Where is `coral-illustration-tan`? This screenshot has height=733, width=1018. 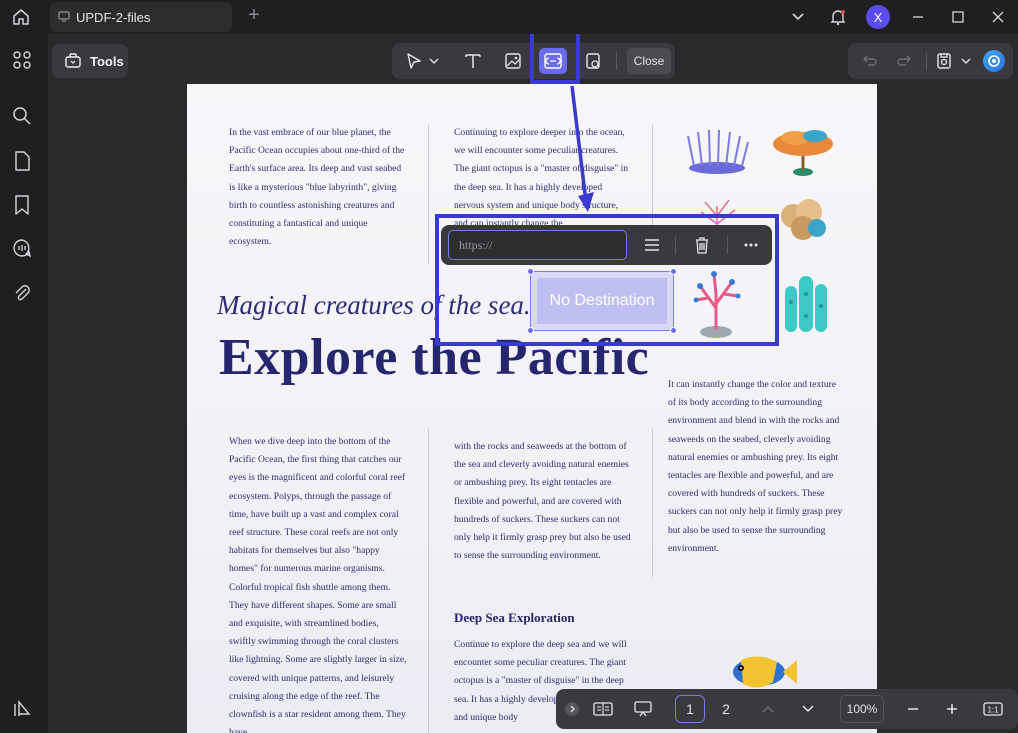 coral-illustration-tan is located at coordinates (803, 220).